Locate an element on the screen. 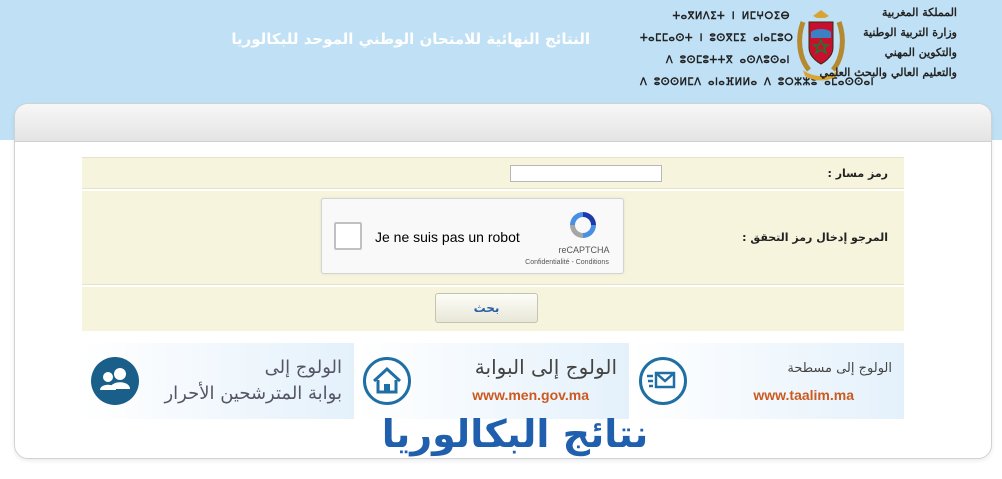  banner-link: www.taalim.ma is located at coordinates (803, 395).